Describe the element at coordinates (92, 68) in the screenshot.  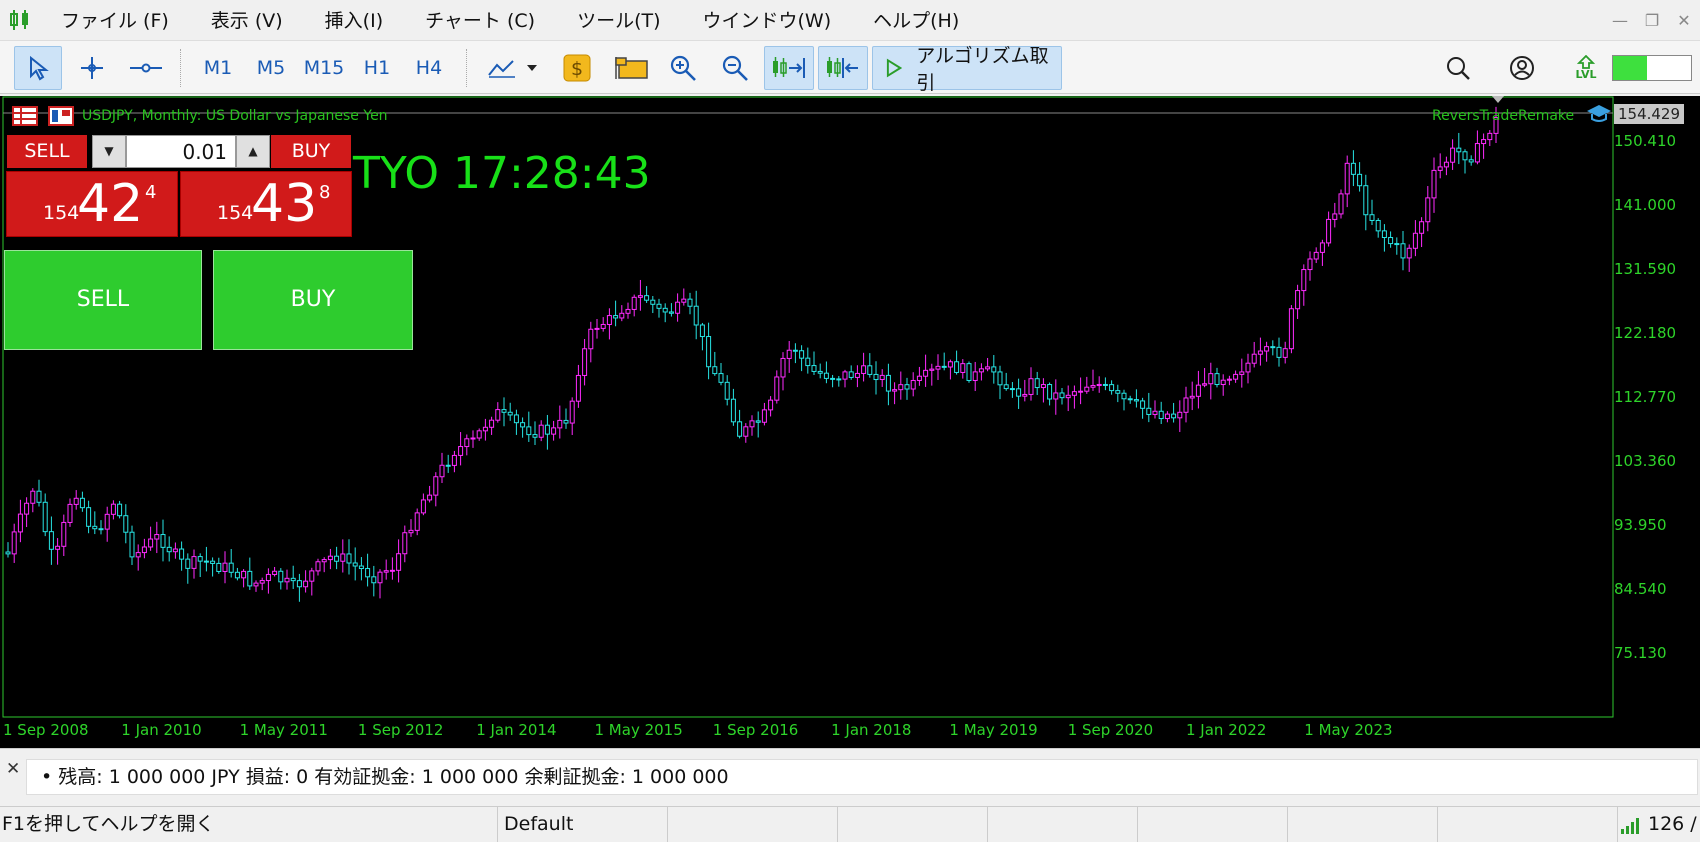
I see `crosshair-tool-button` at that location.